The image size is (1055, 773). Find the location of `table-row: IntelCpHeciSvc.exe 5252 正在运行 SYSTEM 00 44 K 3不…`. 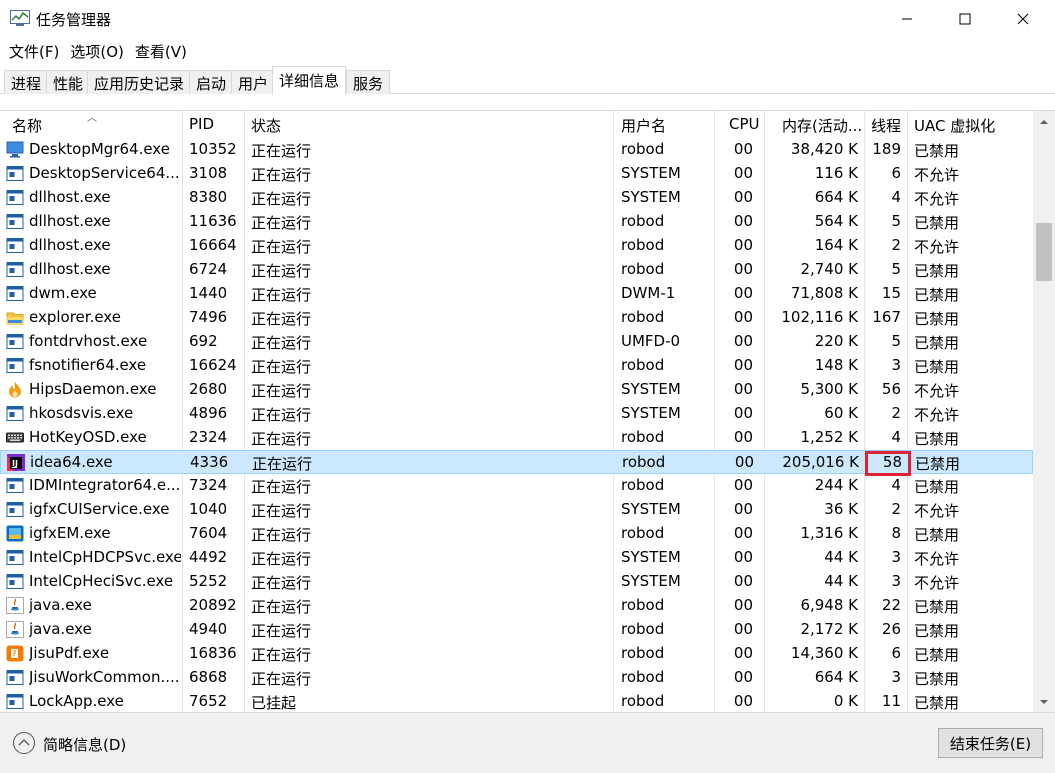

table-row: IntelCpHeciSvc.exe 5252 正在运行 SYSTEM 00 44 K 3不… is located at coordinates (516, 582).